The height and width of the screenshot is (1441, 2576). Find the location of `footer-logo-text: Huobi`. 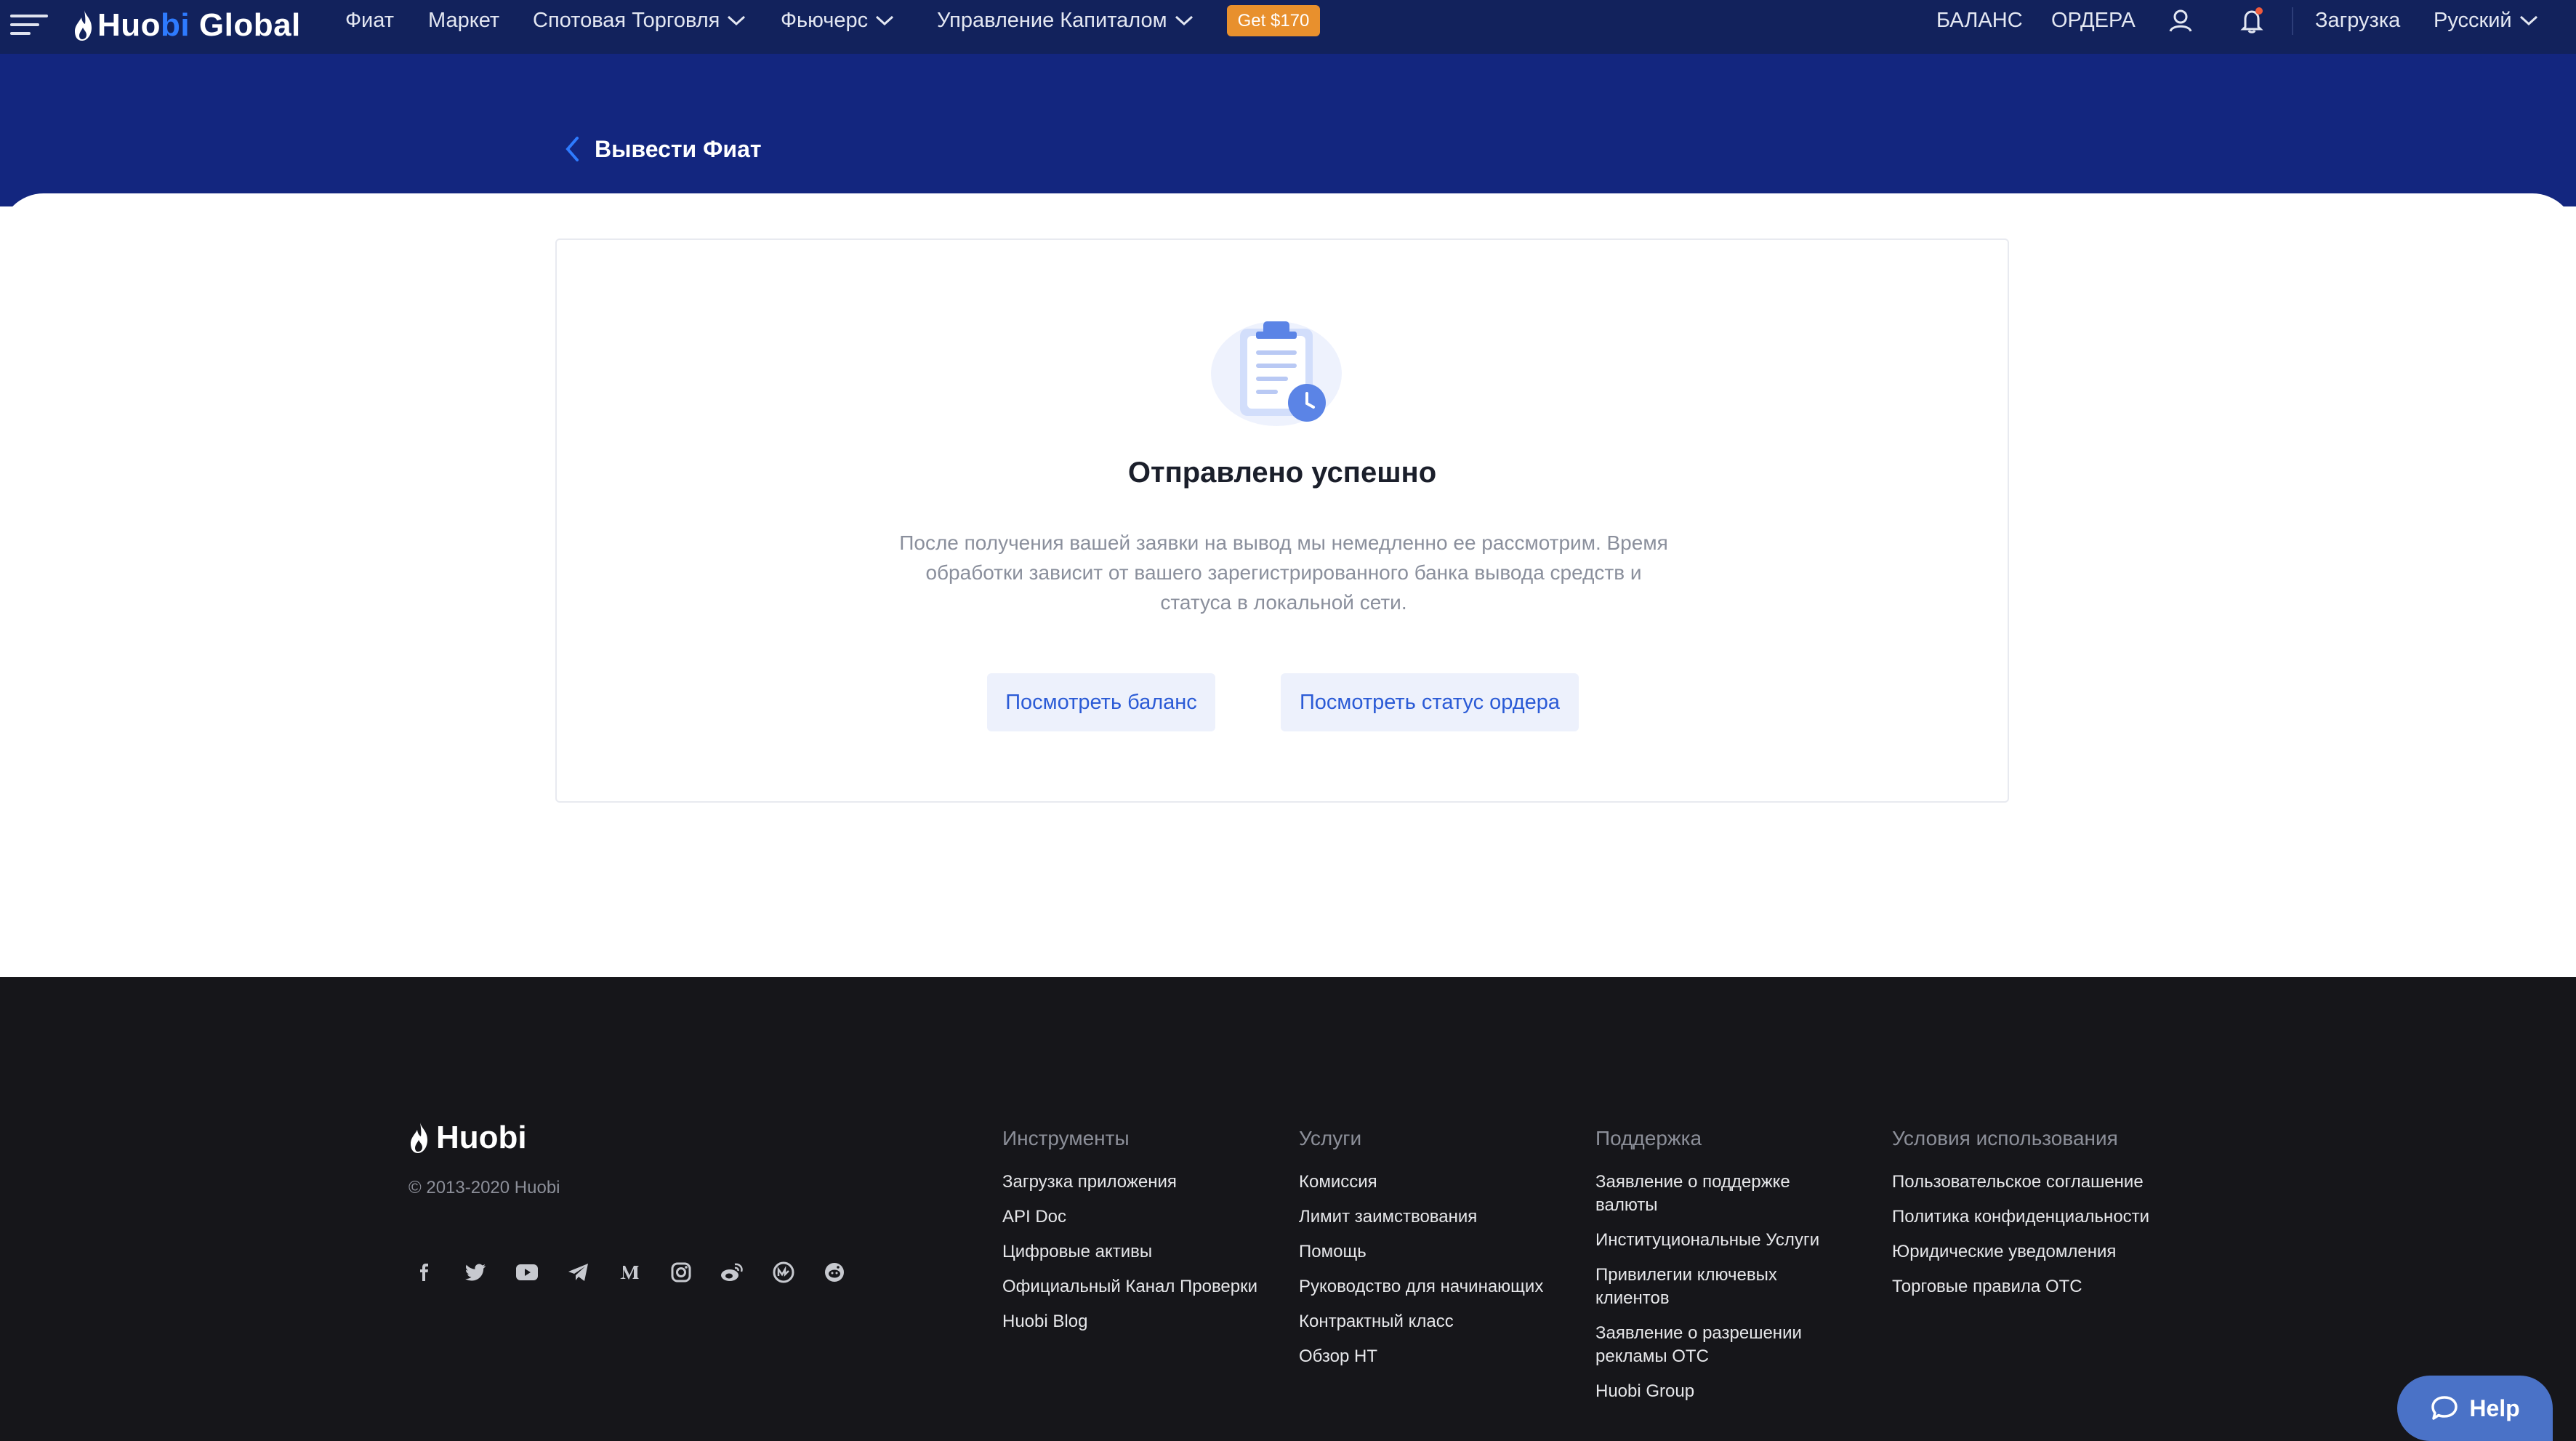

footer-logo-text: Huobi is located at coordinates (481, 1138).